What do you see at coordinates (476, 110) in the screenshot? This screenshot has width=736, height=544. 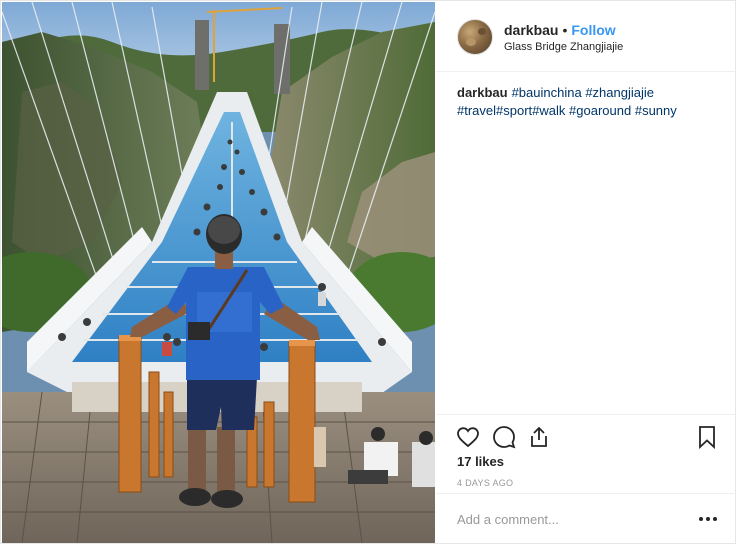 I see `hashtag: #travel` at bounding box center [476, 110].